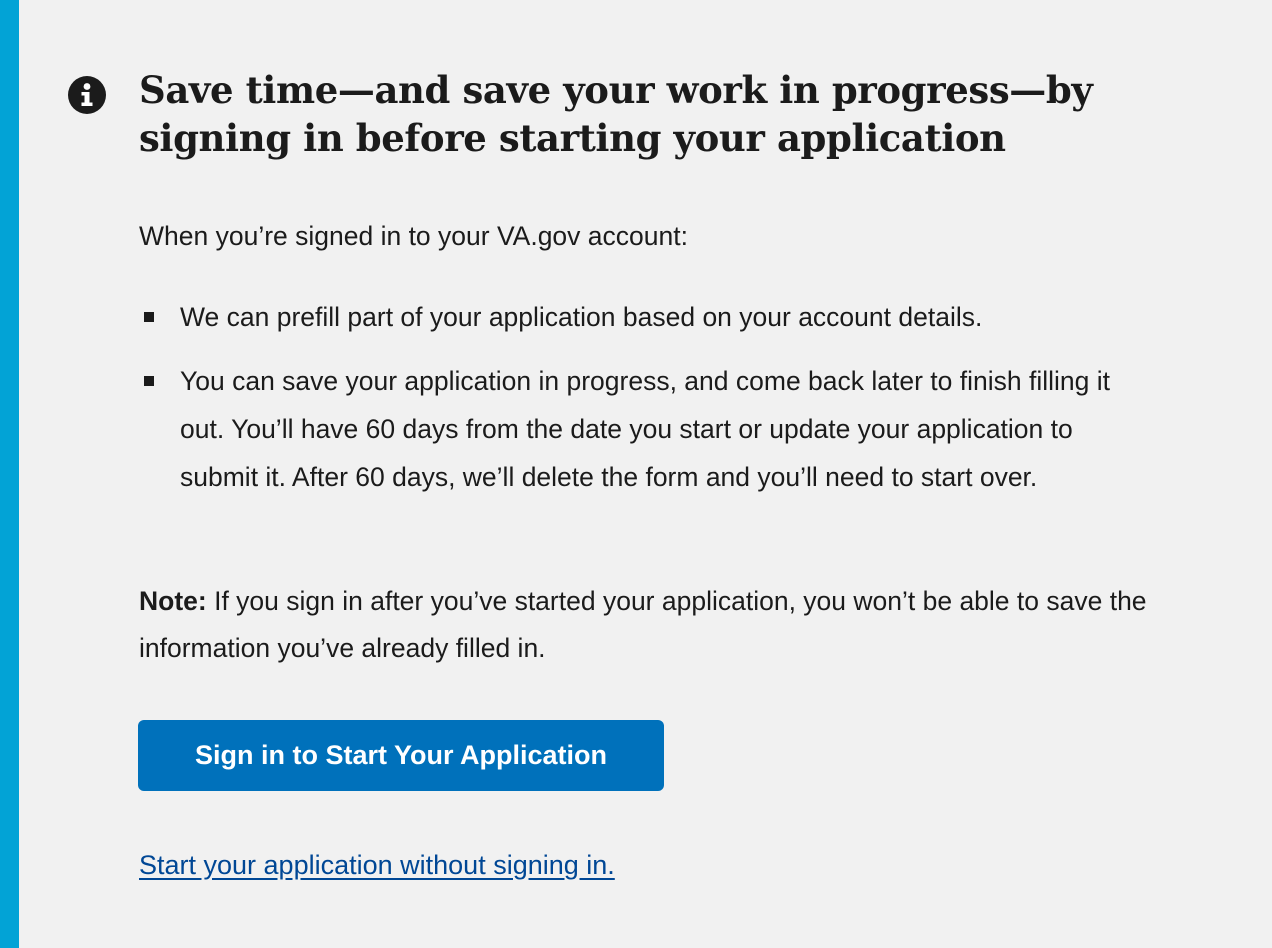 The width and height of the screenshot is (1272, 948). Describe the element at coordinates (173, 601) in the screenshot. I see `note-label: Note:` at that location.